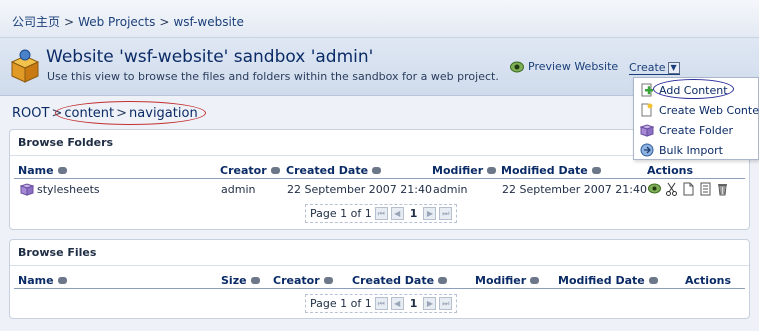  I want to click on copy-document-icon, so click(688, 188).